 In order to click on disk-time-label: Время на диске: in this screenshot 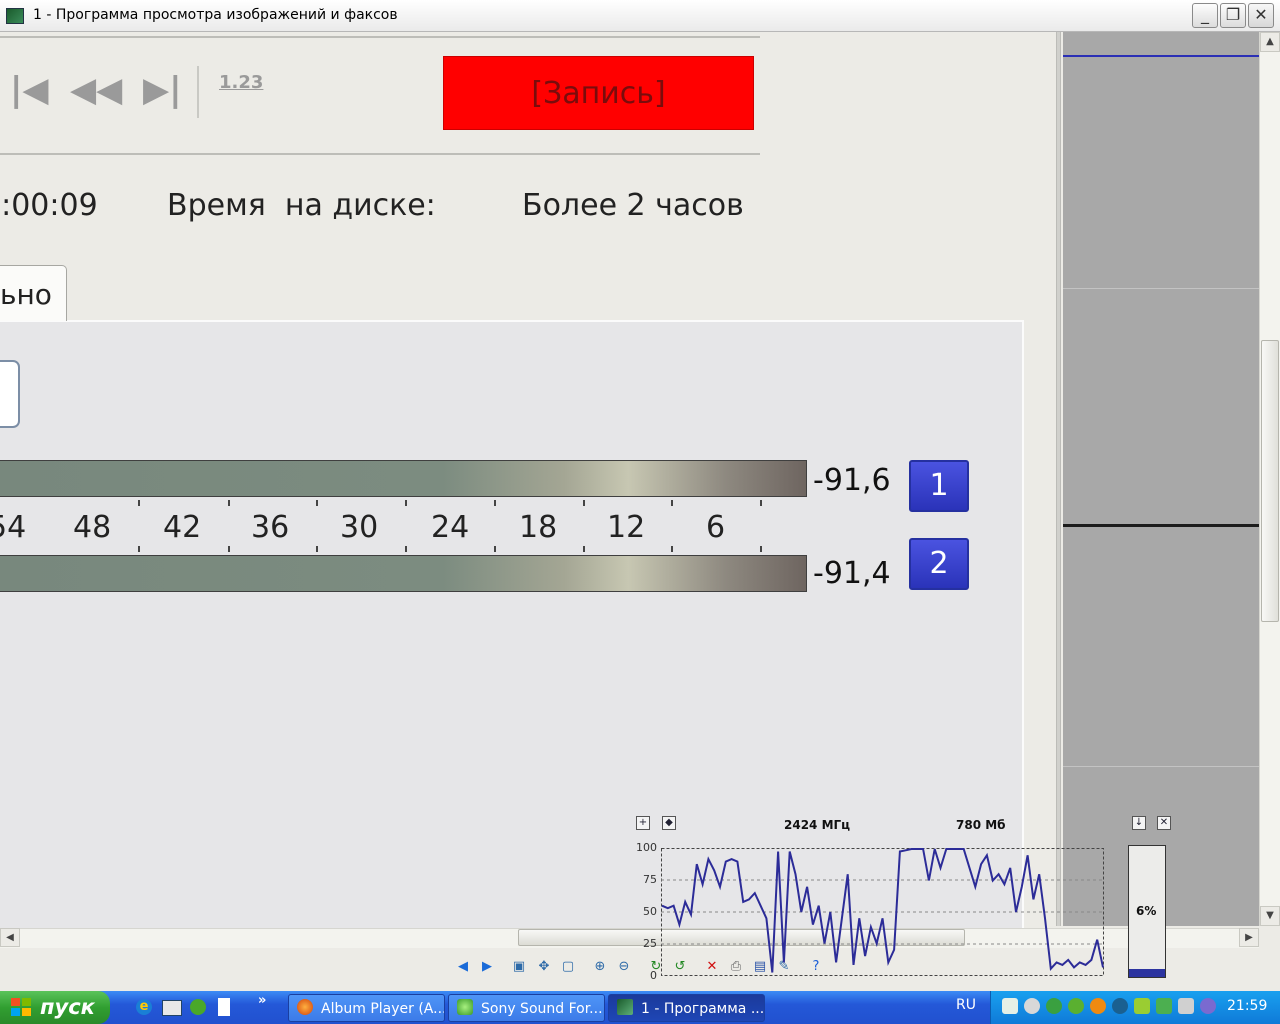, I will do `click(301, 205)`.